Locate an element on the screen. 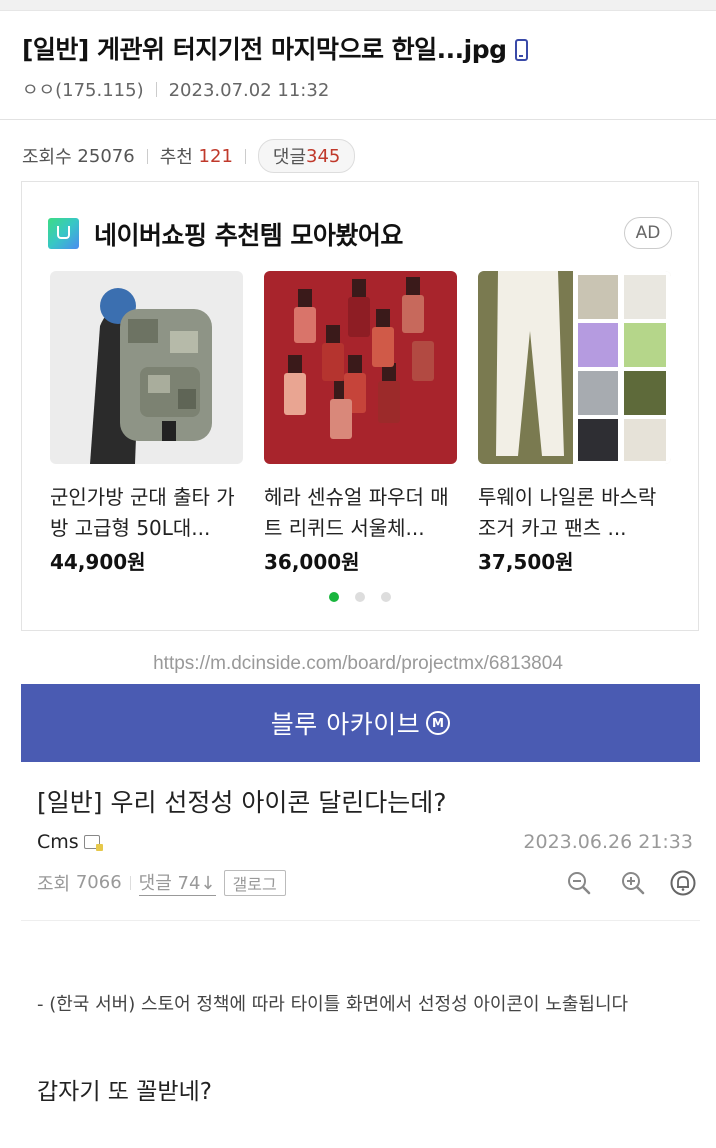  ad-badge: AD is located at coordinates (648, 233).